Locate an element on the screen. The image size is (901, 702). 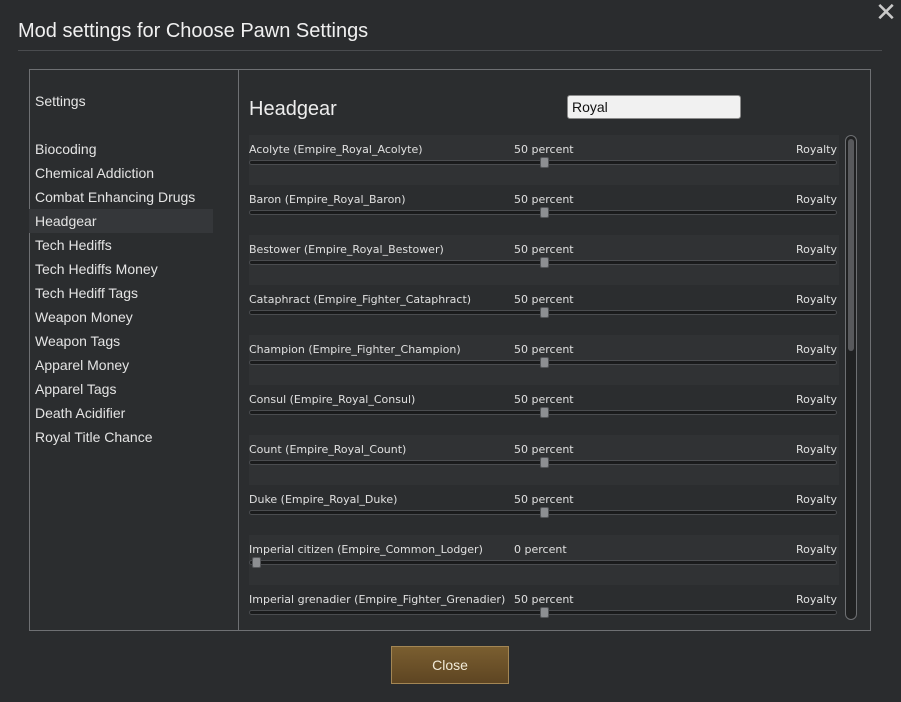
slider-label: Cataphract (Empire_Fighter_Cataphract) is located at coordinates (360, 299).